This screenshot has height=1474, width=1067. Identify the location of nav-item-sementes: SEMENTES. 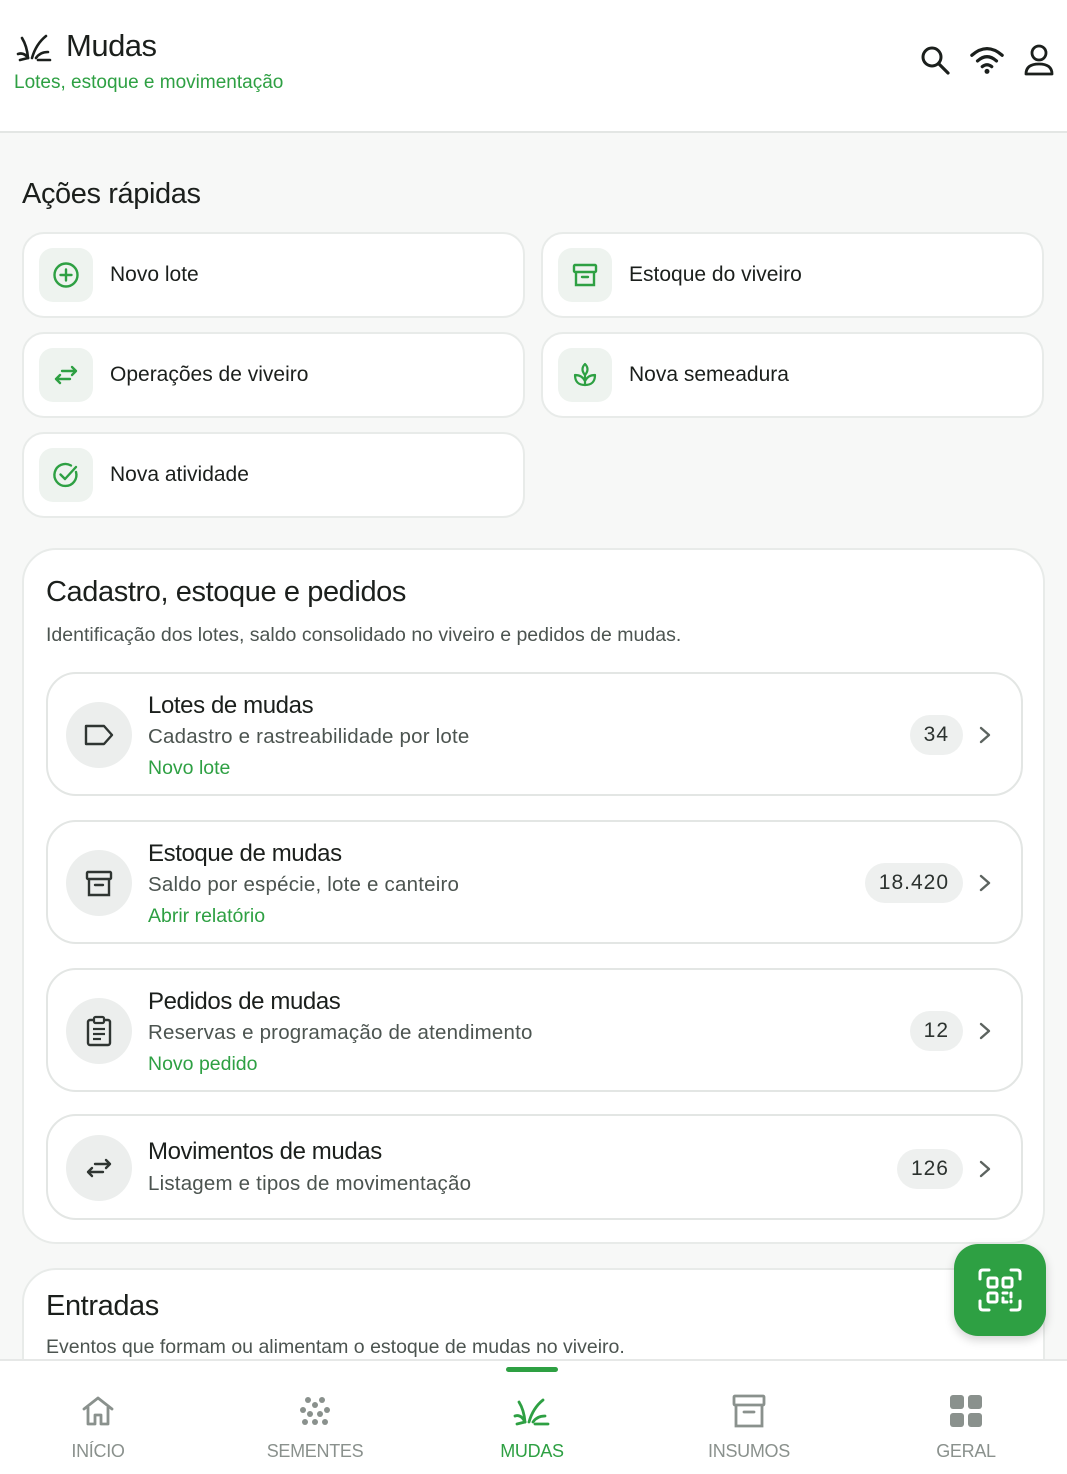
(315, 1417).